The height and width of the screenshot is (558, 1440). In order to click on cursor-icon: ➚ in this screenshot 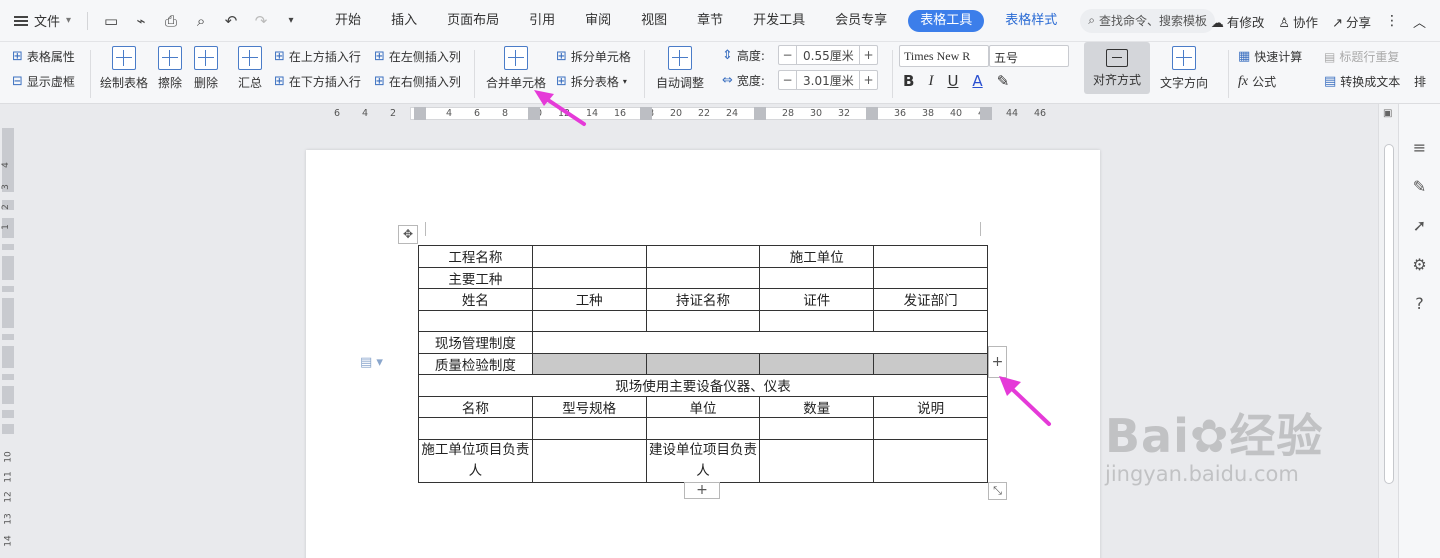, I will do `click(1419, 225)`.